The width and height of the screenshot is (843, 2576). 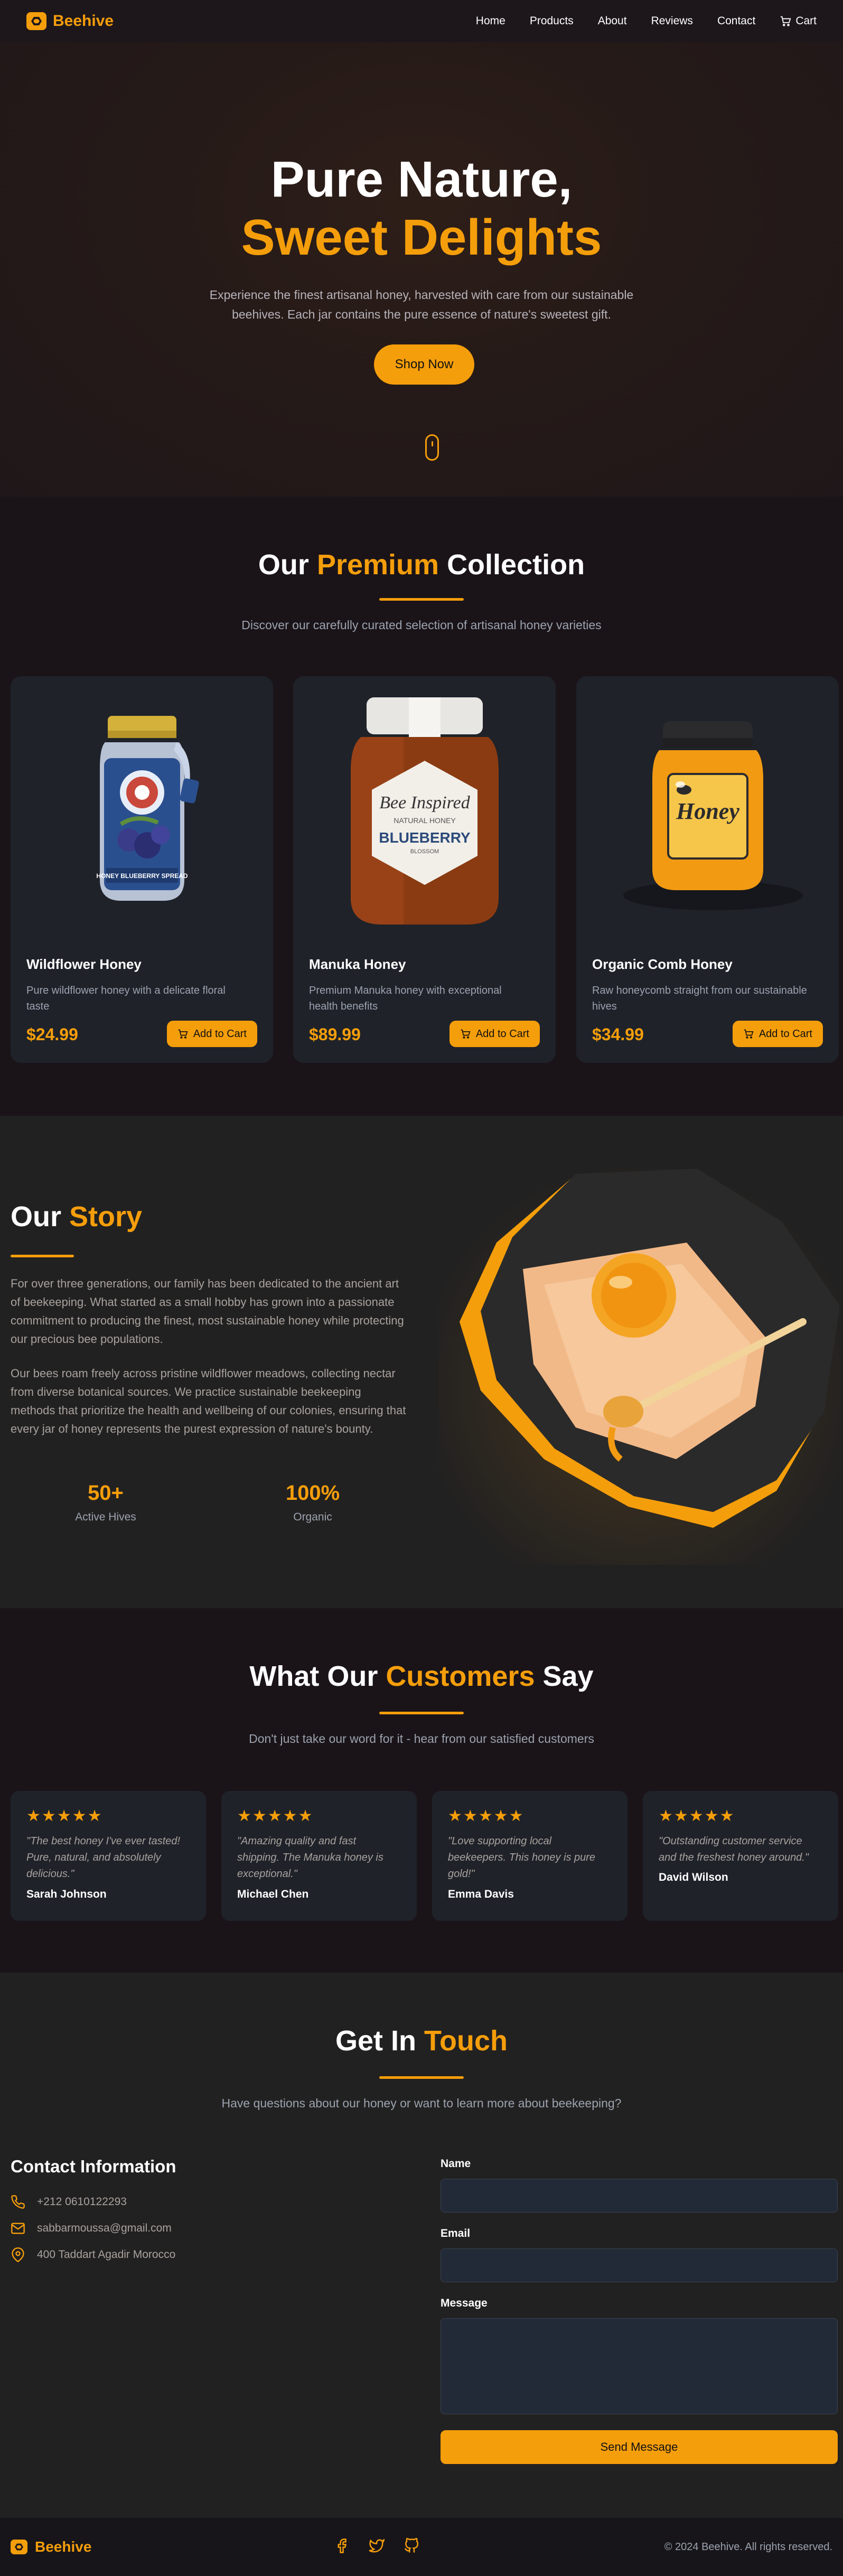 What do you see at coordinates (639, 1364) in the screenshot?
I see `story-image` at bounding box center [639, 1364].